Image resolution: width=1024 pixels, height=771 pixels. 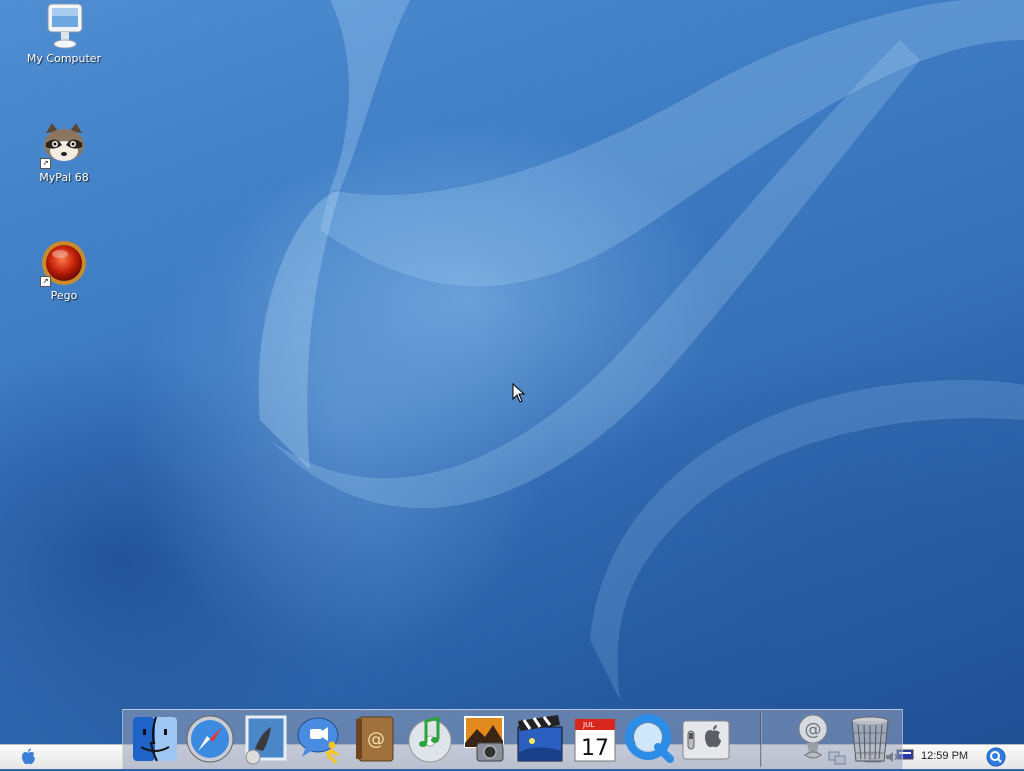 I want to click on dock: @ JUL 17 @, so click(x=512, y=739).